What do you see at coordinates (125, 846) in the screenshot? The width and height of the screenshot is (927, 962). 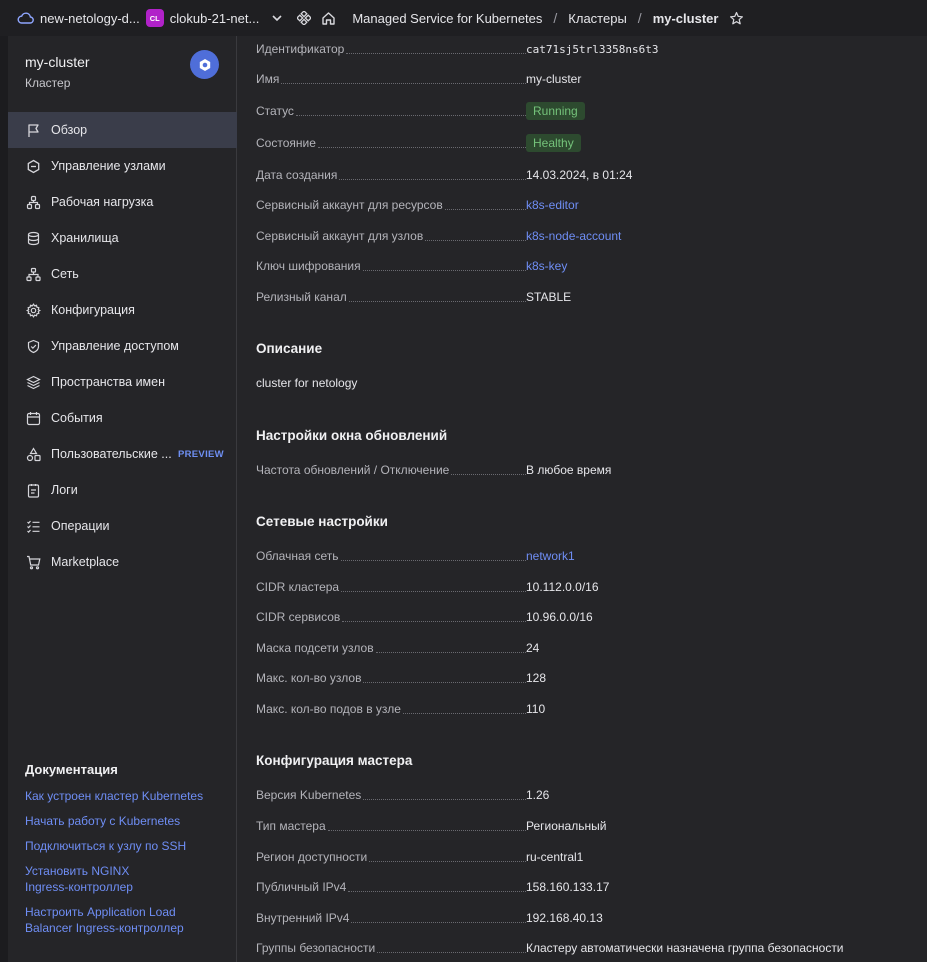 I see `doc-link: Подключиться к узлу по SSH` at bounding box center [125, 846].